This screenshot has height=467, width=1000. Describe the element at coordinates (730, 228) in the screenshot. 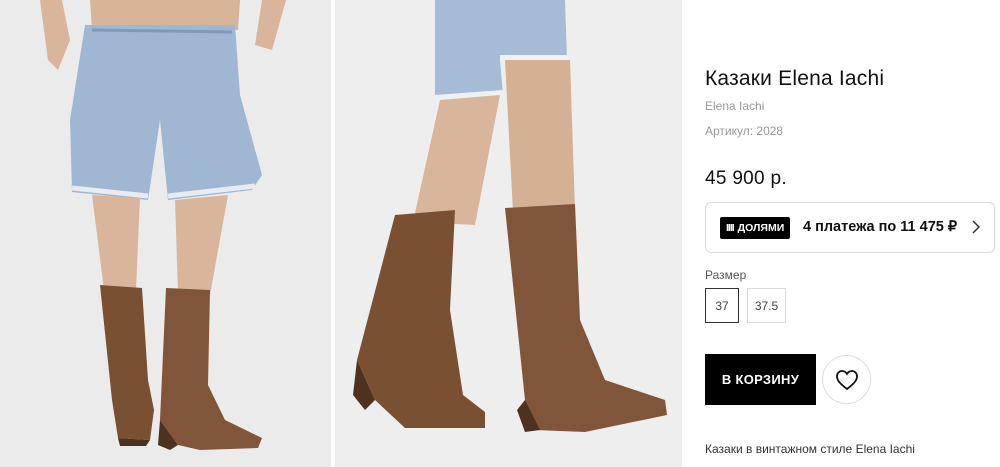

I see `dolyami-logo-icon: IIII` at that location.